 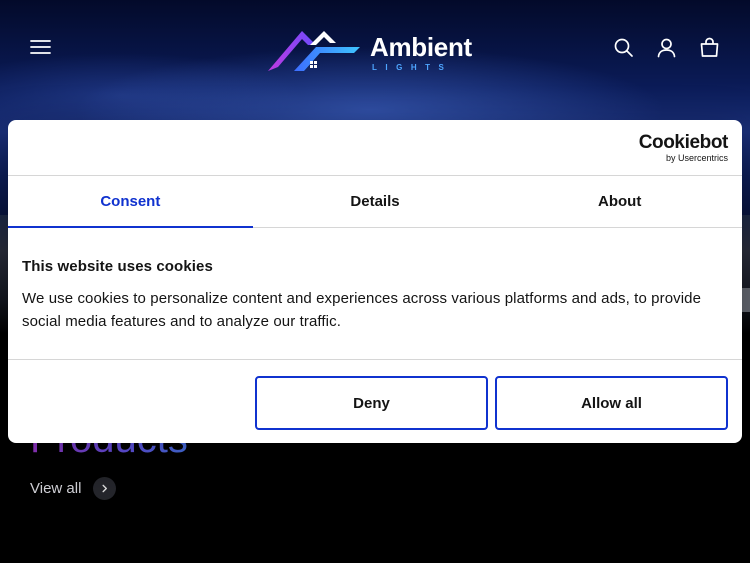 What do you see at coordinates (709, 47) in the screenshot?
I see `bag-icon` at bounding box center [709, 47].